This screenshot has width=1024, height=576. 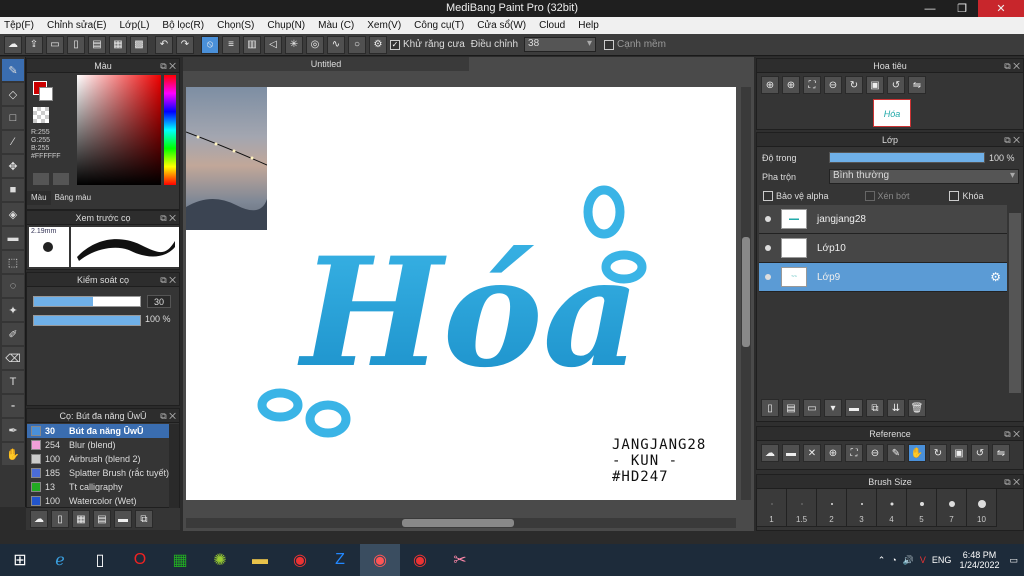 I want to click on ref-zoom-out-icon: ⊖, so click(x=875, y=453).